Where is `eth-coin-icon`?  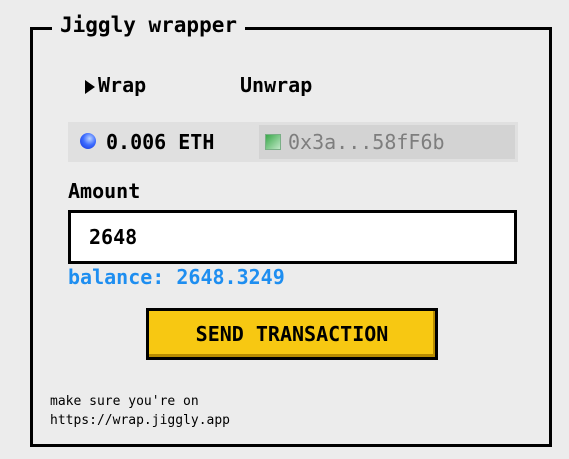
eth-coin-icon is located at coordinates (88, 141).